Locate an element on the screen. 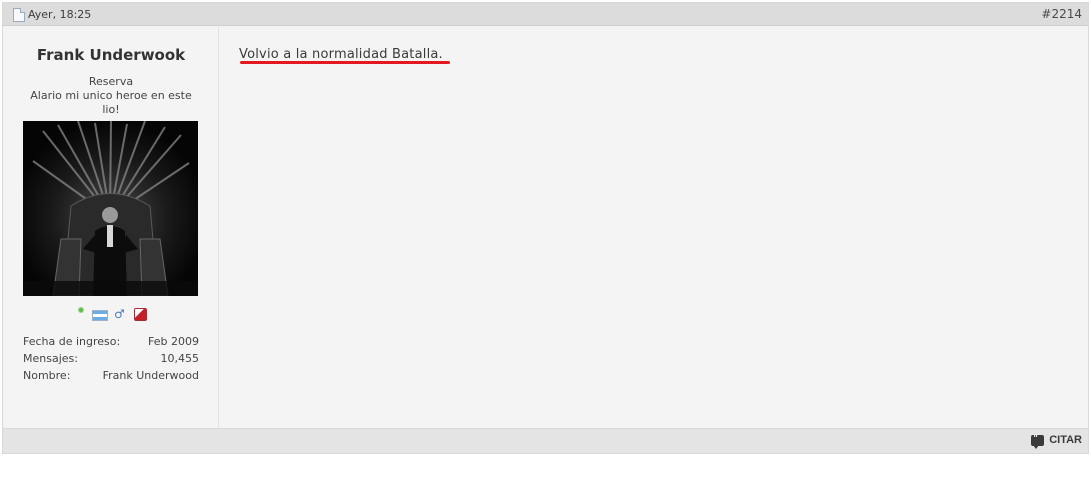 The height and width of the screenshot is (495, 1091). user-rank: Reserva is located at coordinates (111, 81).